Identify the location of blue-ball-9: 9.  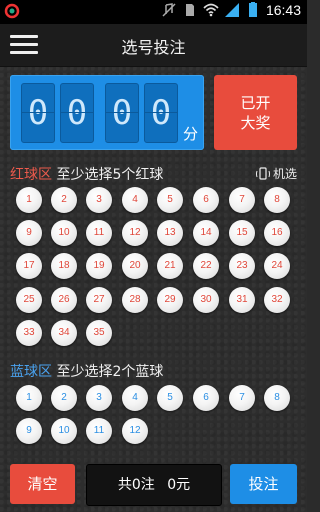
(29, 431).